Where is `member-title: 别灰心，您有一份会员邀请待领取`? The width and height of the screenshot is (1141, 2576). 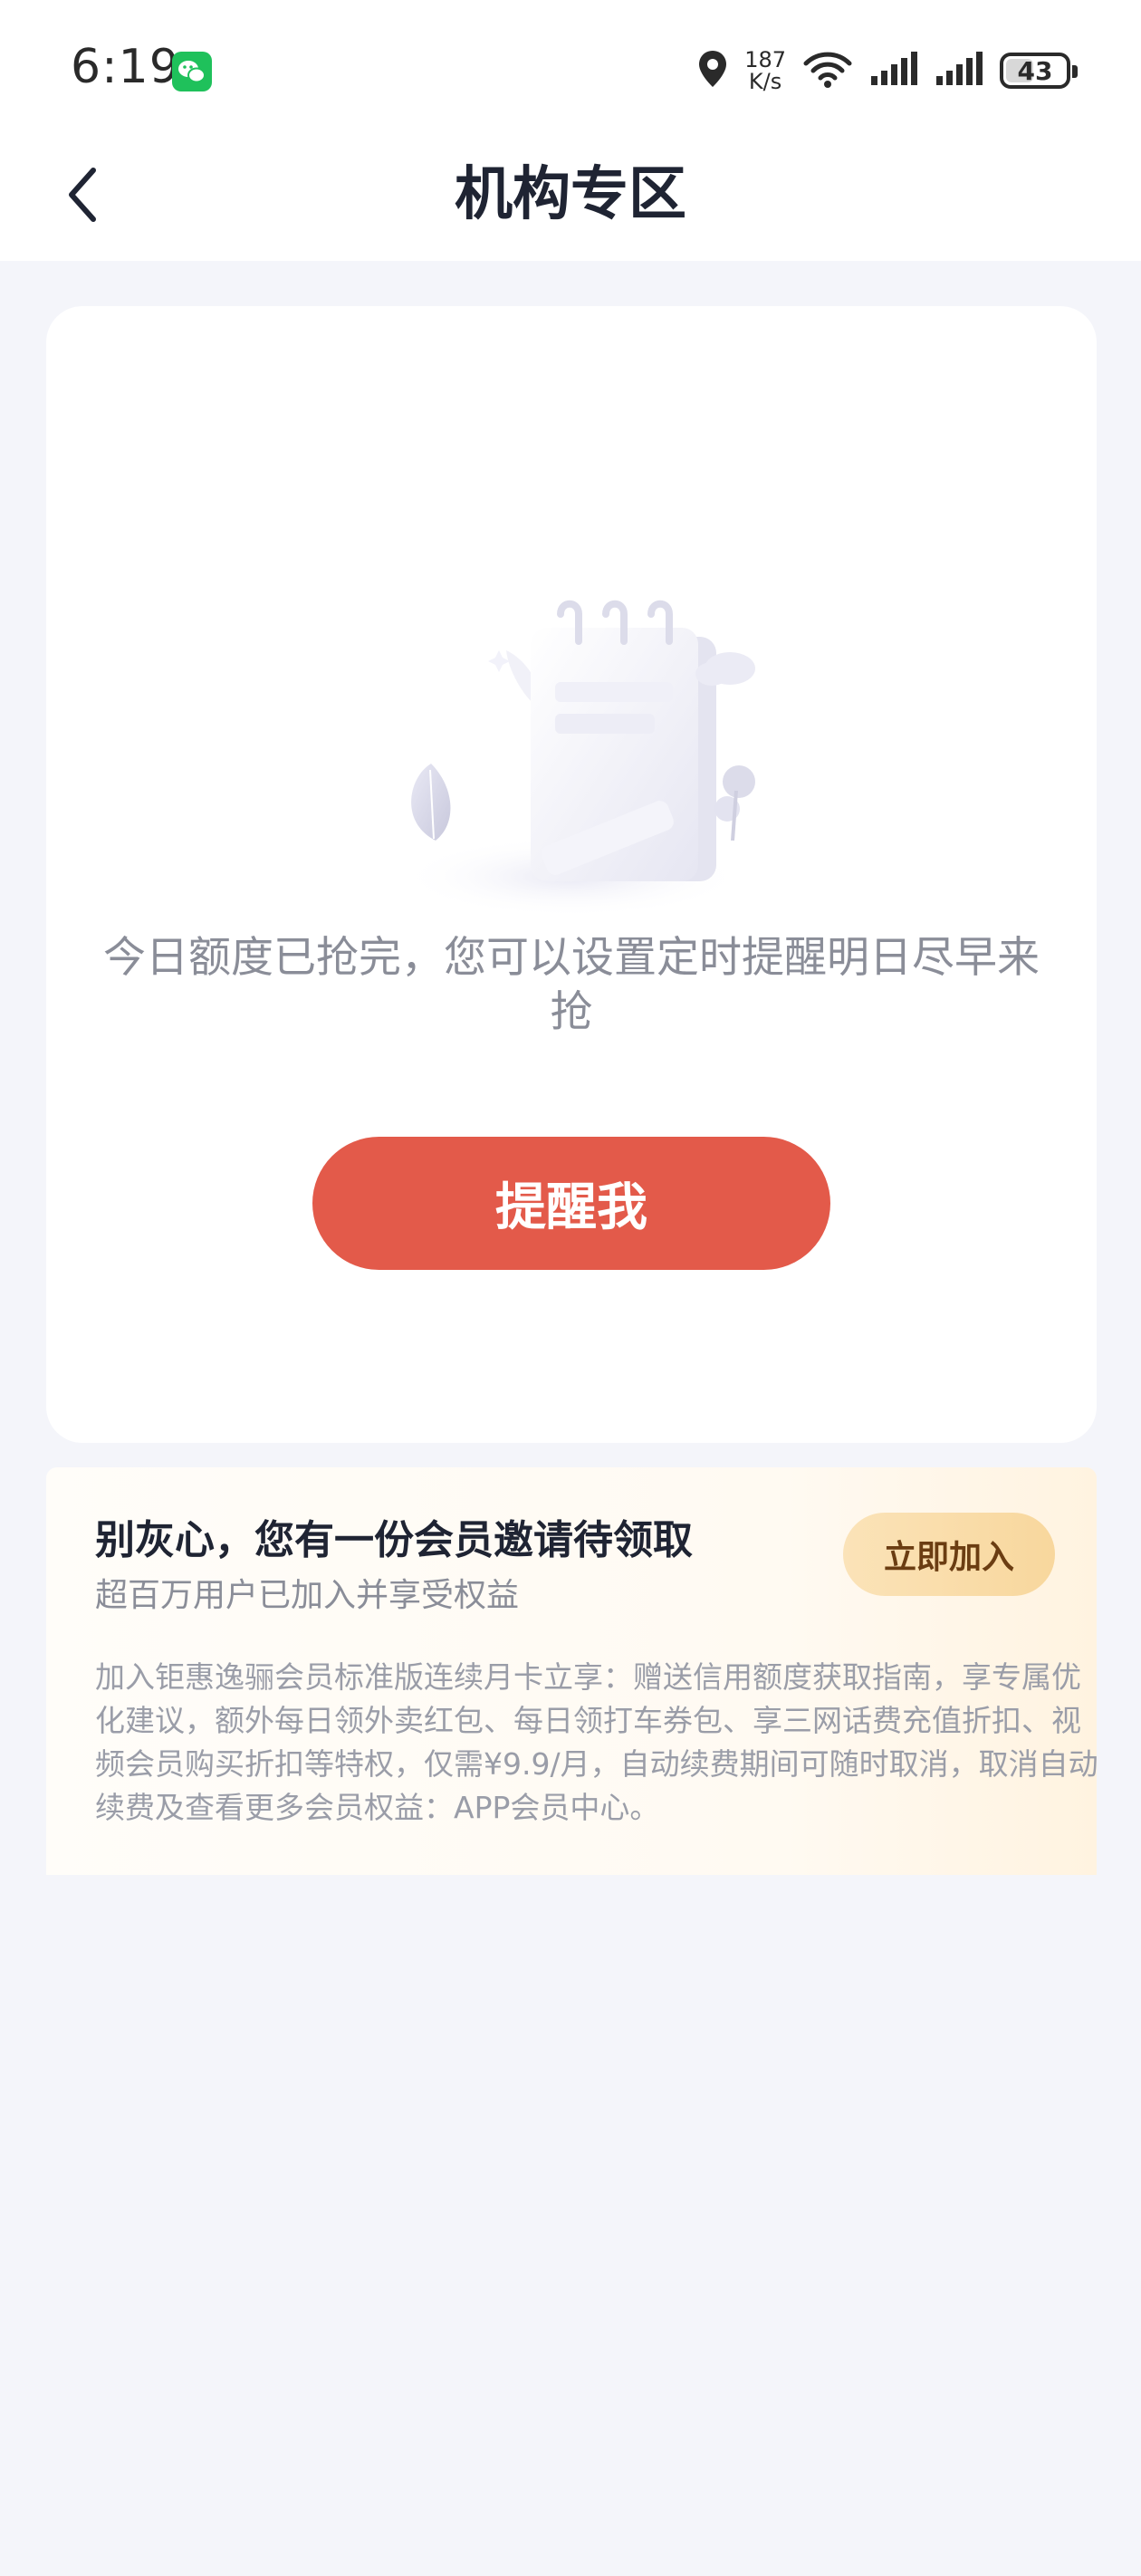
member-title: 别灰心，您有一份会员邀请待领取 is located at coordinates (394, 1540).